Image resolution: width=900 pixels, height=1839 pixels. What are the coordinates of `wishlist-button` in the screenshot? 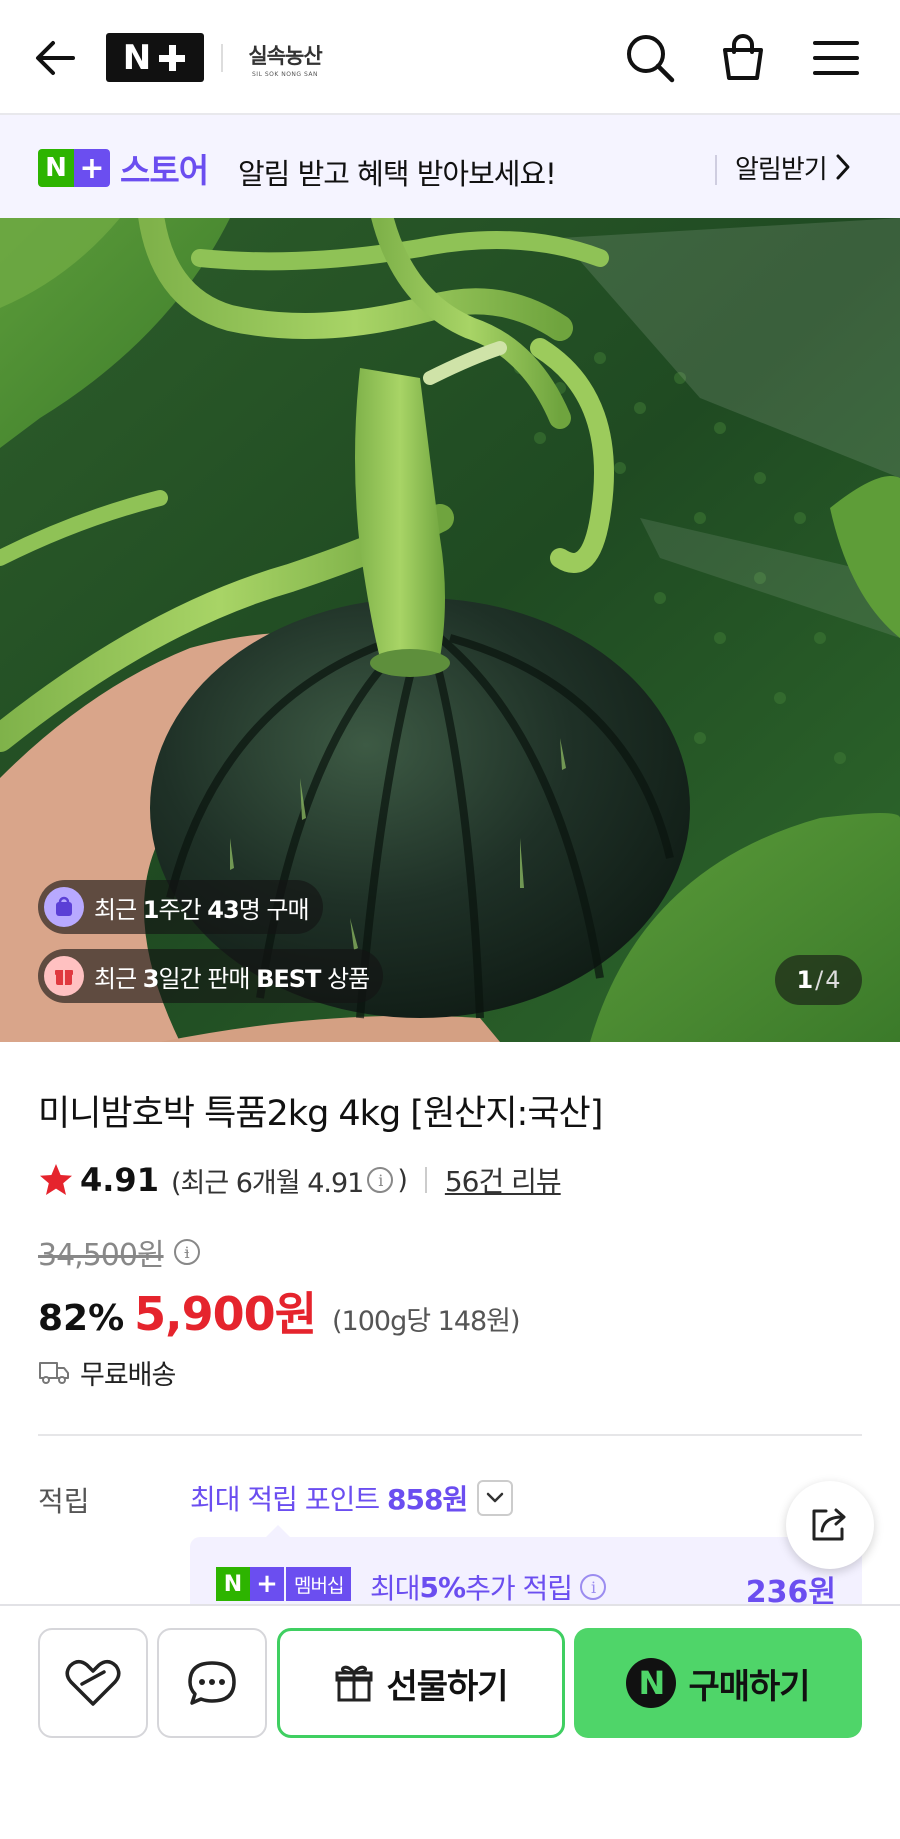 It's located at (93, 1683).